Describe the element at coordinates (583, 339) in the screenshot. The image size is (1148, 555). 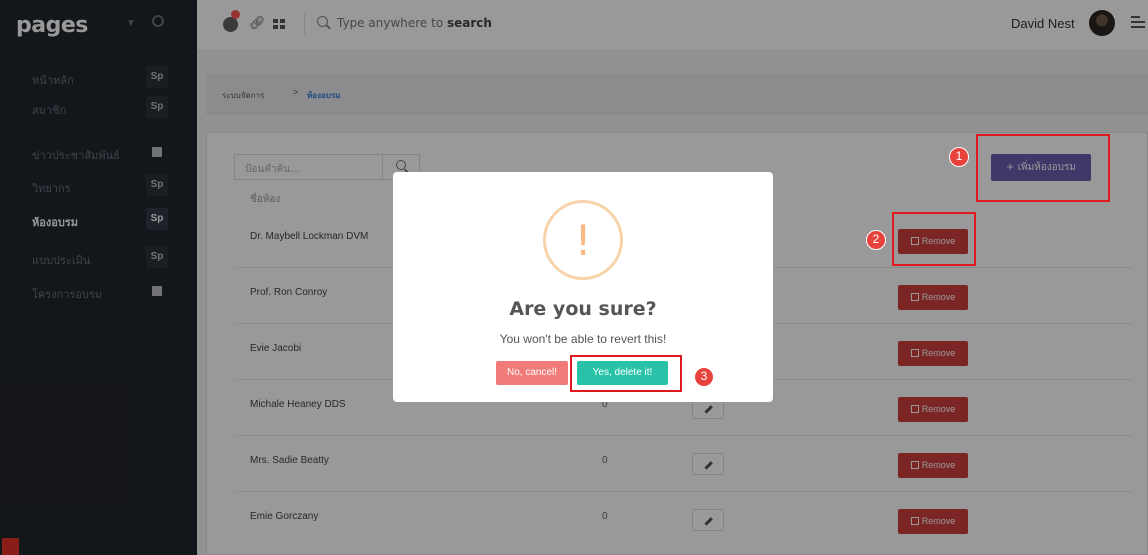
I see `dialog-message: You won't be able to revert this!` at that location.